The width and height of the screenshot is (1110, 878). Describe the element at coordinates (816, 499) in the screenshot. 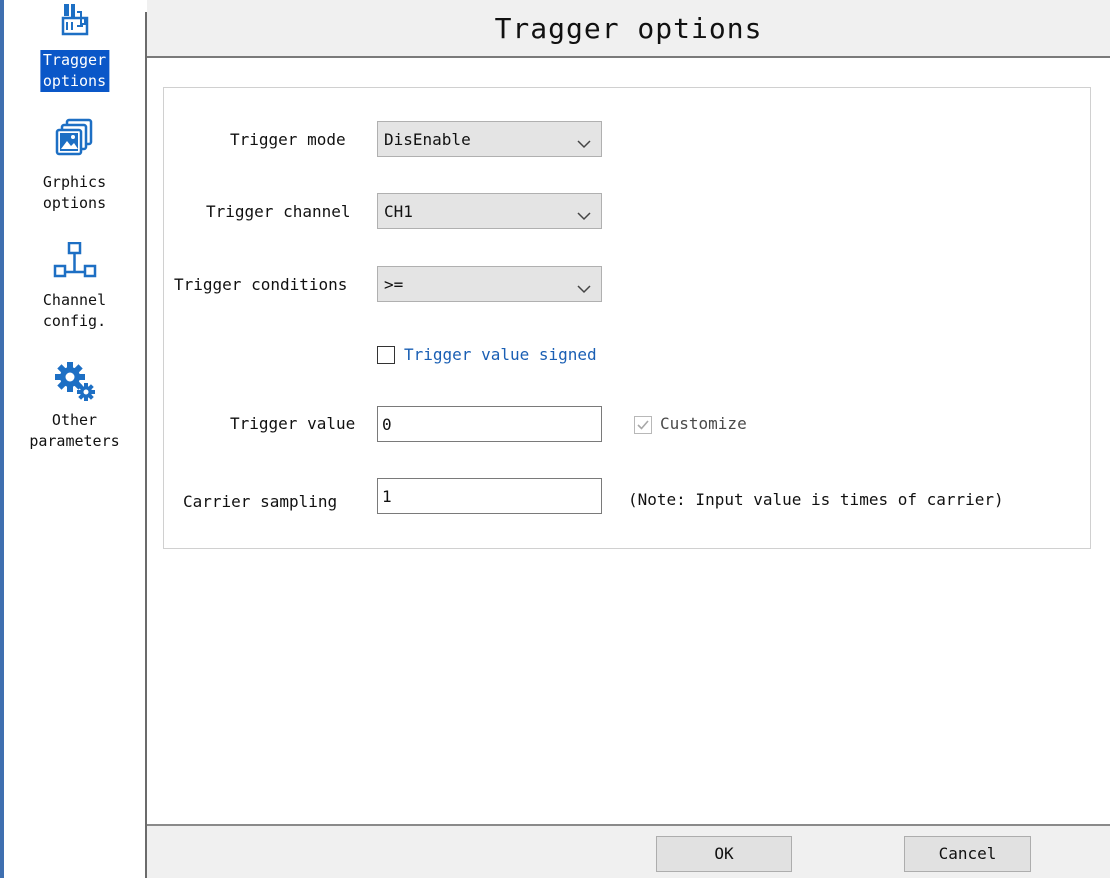

I see `carrier-sampling-note: (Note: Input value is times of carrier)` at that location.